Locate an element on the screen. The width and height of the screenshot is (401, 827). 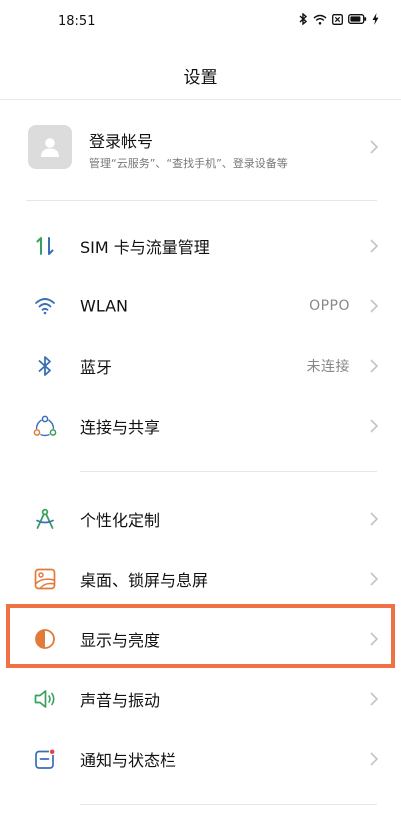
account-title: 登录帐号 is located at coordinates (121, 141).